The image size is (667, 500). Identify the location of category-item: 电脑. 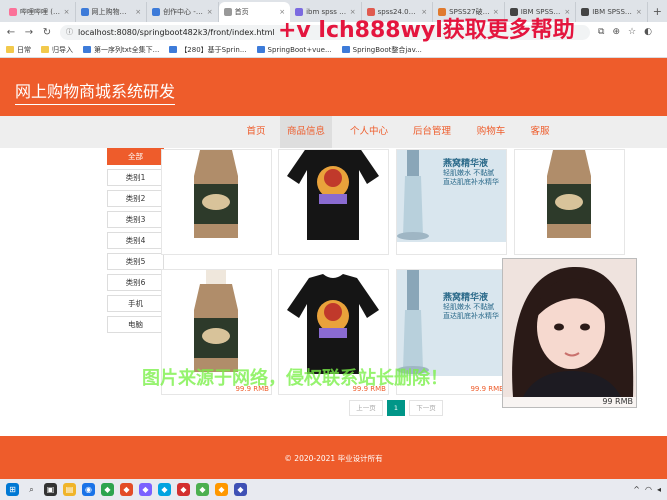
(135, 324).